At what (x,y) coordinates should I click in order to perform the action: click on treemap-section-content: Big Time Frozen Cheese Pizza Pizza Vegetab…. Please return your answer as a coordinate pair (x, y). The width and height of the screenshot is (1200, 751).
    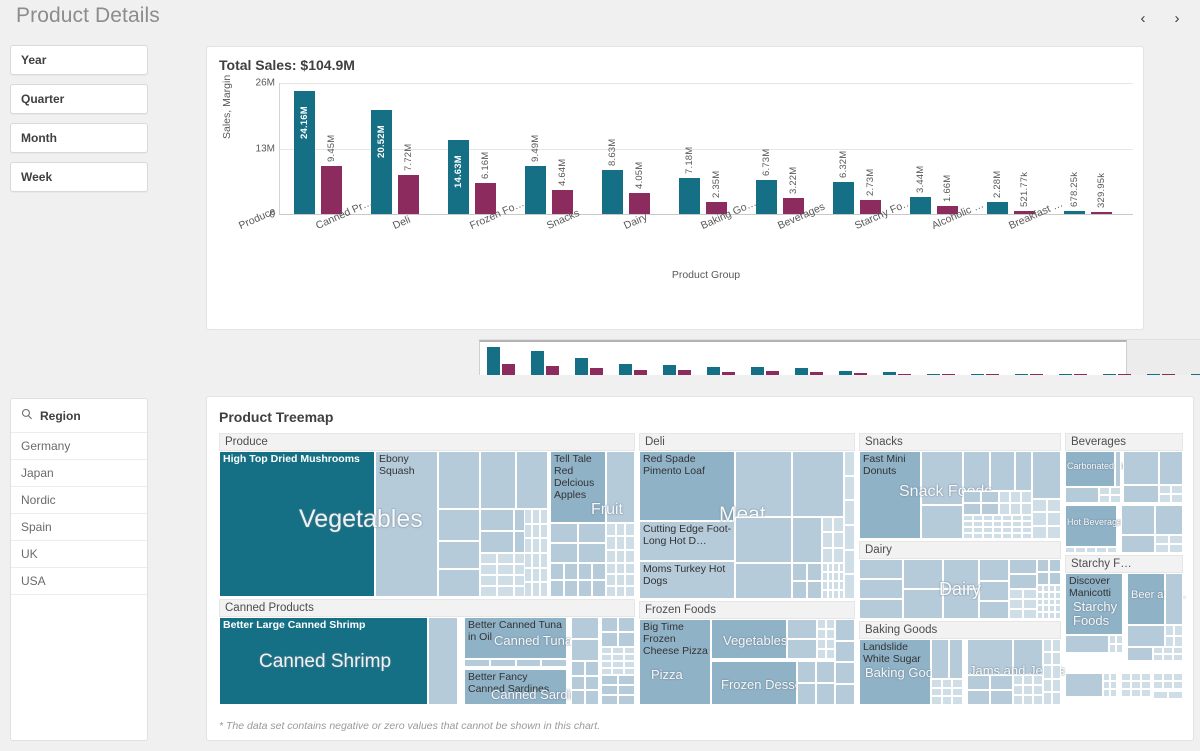
    Looking at the image, I should click on (747, 662).